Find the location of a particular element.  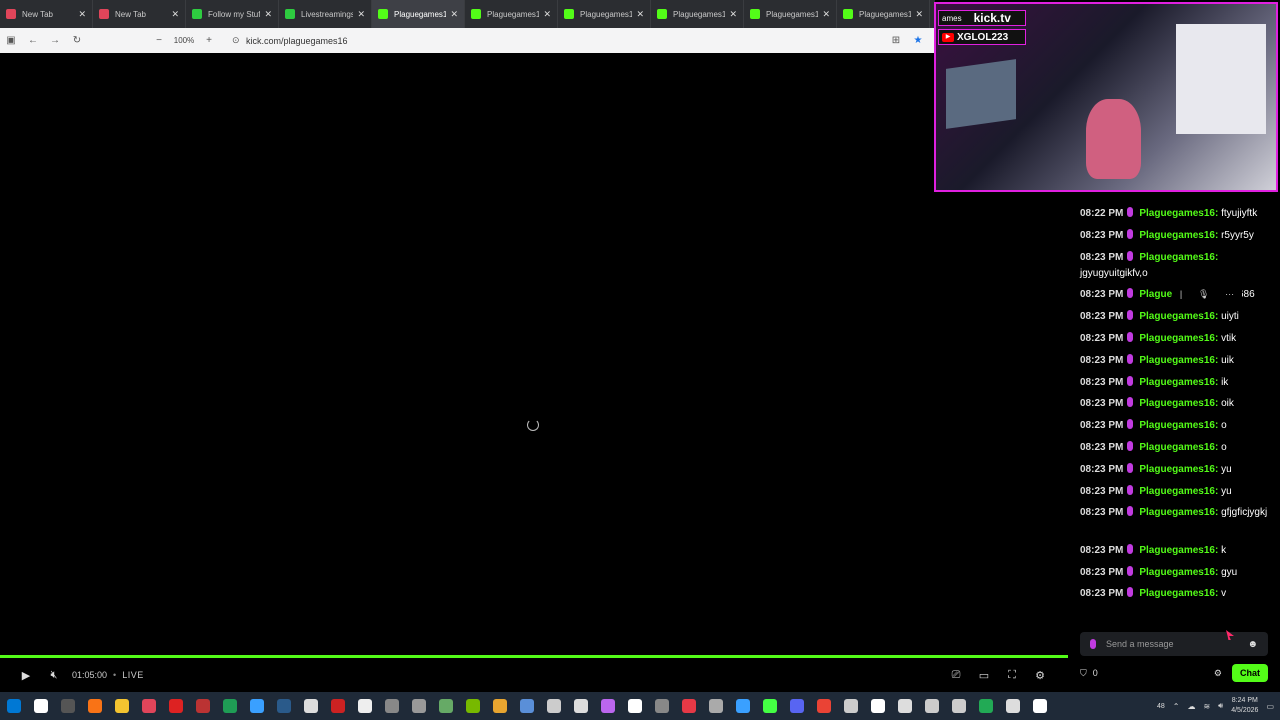

chat-message: 08:23 PM Plaguegames16: gyu is located at coordinates (1178, 573).